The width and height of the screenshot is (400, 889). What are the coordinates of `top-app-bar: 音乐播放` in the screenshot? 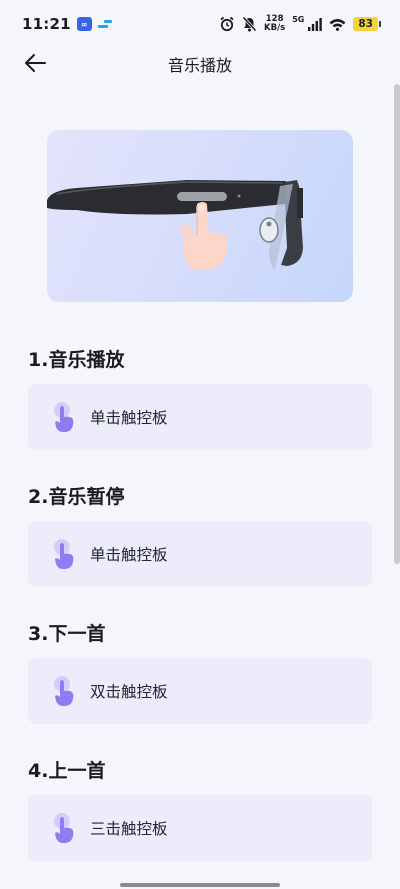 It's located at (200, 62).